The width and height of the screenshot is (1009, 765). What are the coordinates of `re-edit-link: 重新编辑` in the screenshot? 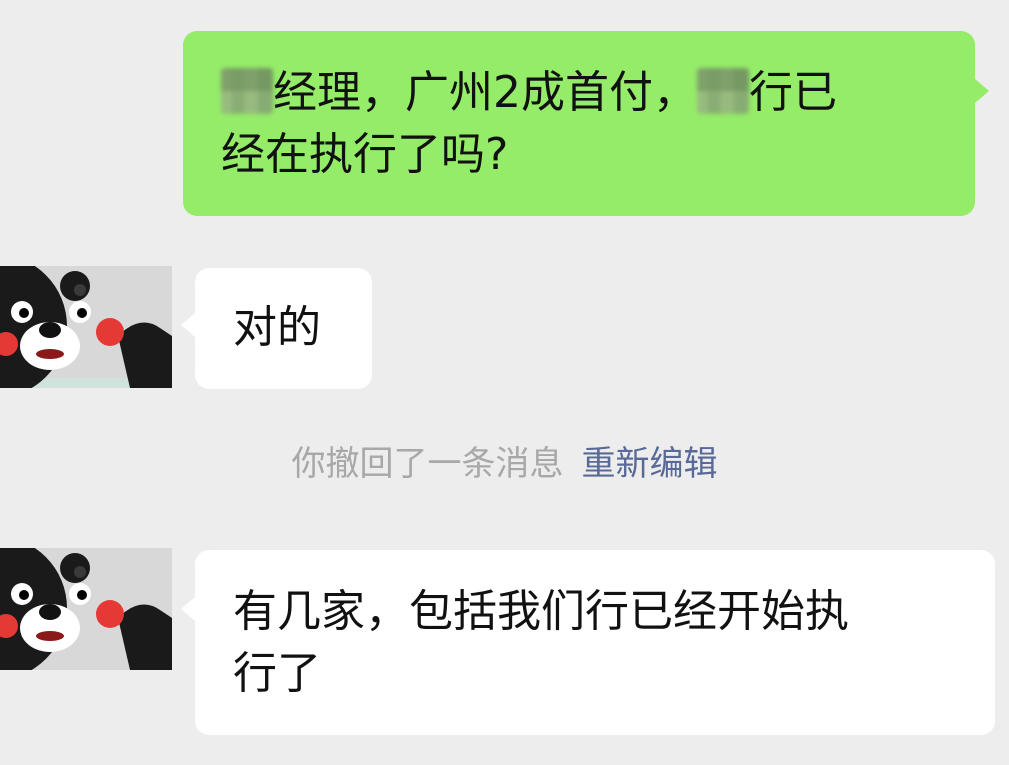 It's located at (650, 464).